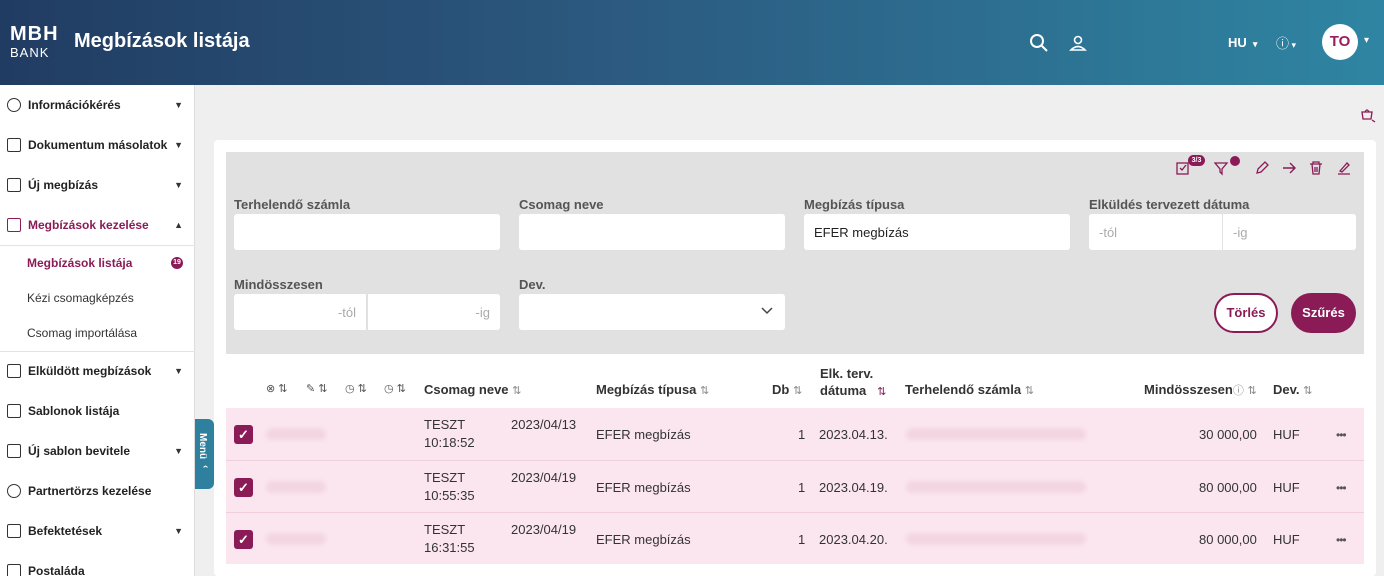 Image resolution: width=1384 pixels, height=576 pixels. Describe the element at coordinates (1283, 43) in the screenshot. I see `help-icon: ⓘ` at that location.